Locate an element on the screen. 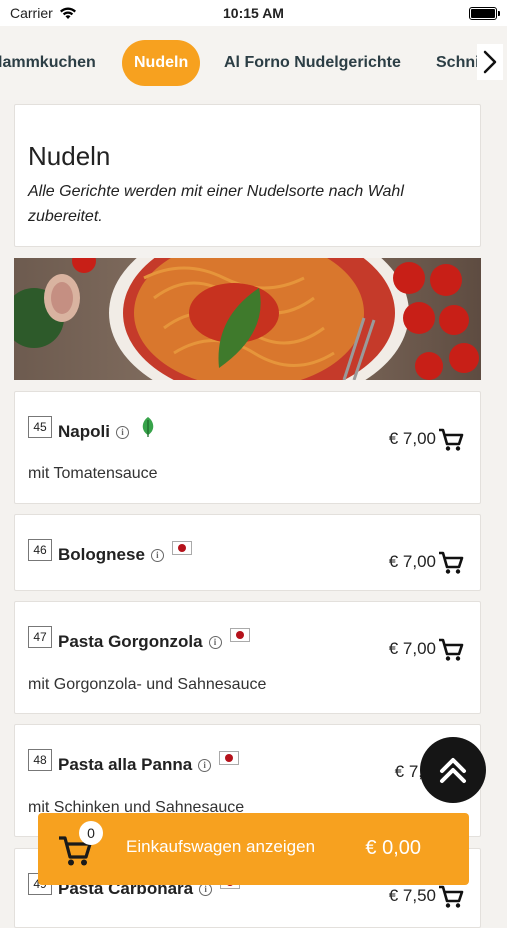  battery-icon is located at coordinates (484, 13).